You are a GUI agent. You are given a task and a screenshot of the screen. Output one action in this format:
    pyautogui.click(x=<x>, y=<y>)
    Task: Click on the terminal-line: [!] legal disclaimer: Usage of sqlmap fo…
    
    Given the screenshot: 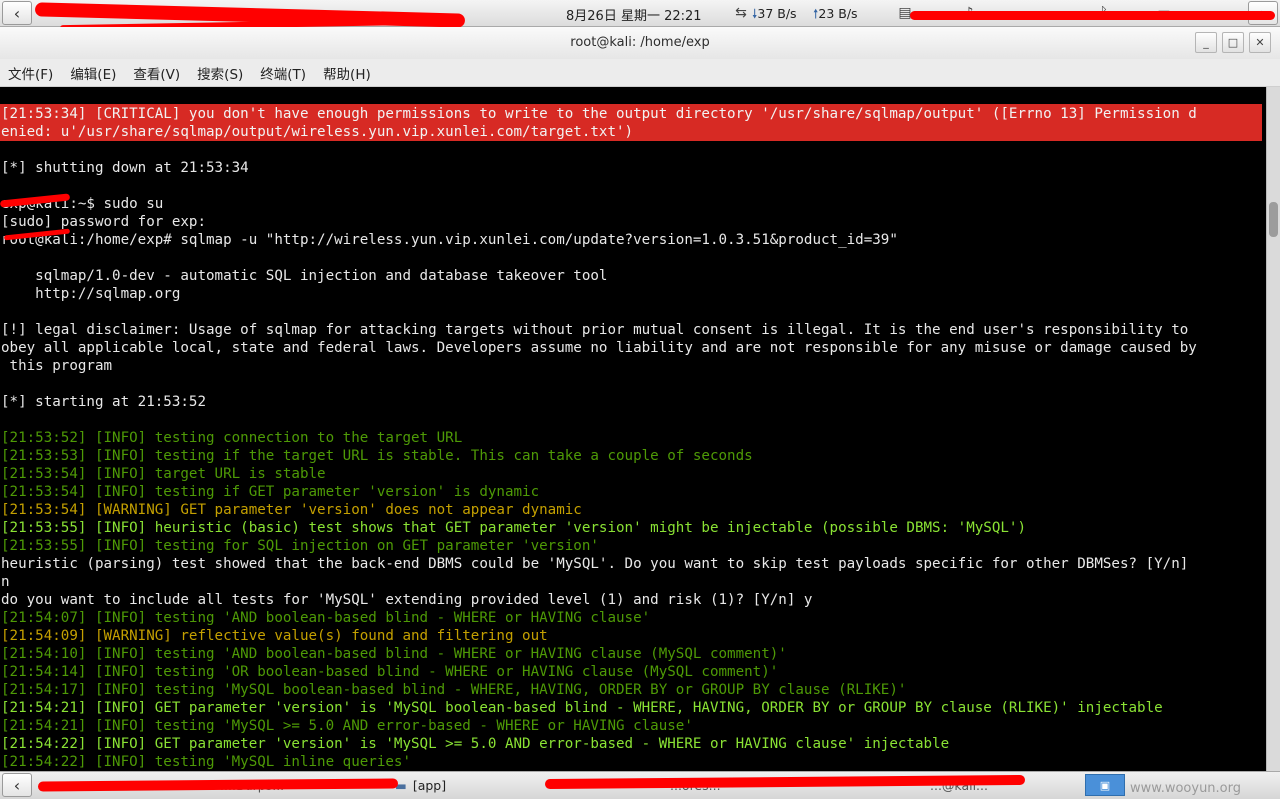 What is the action you would take?
    pyautogui.click(x=595, y=330)
    